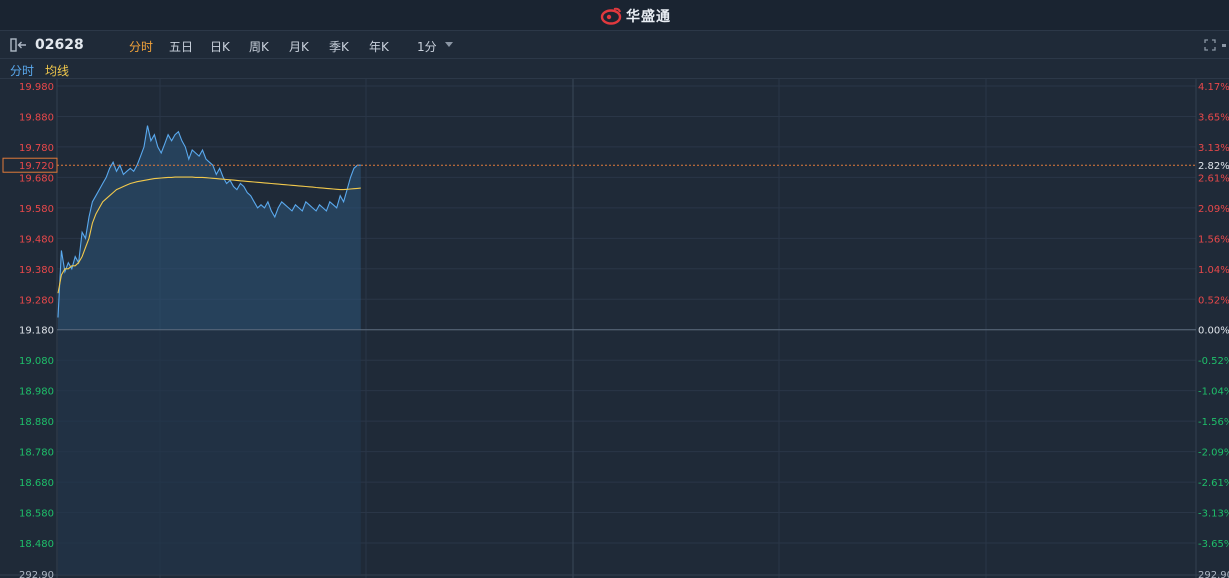 The width and height of the screenshot is (1229, 578). Describe the element at coordinates (339, 46) in the screenshot. I see `tab-quarterly-k: 季K` at that location.